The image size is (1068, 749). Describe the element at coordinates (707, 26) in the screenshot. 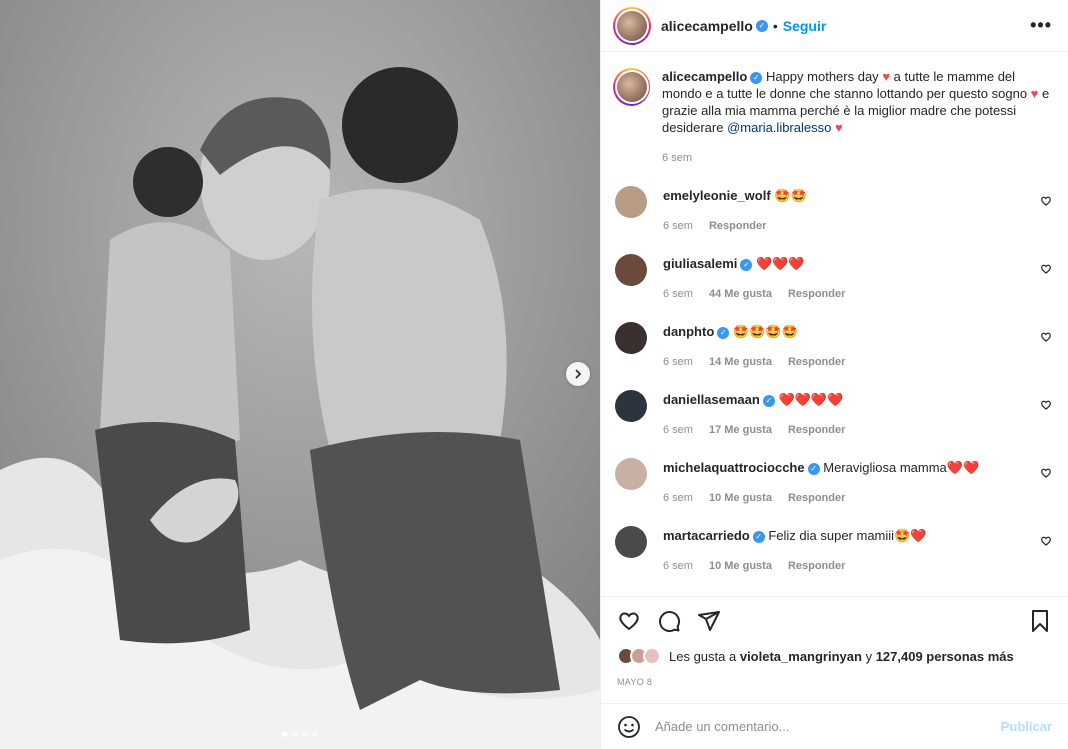

I see `author-username: alicecampello` at that location.